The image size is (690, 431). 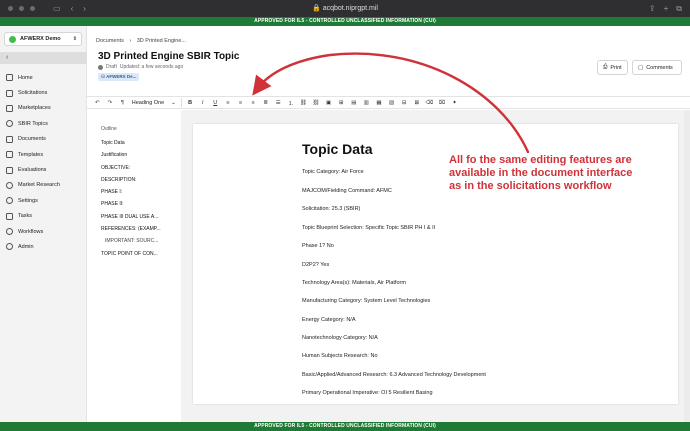 What do you see at coordinates (541, 173) in the screenshot?
I see `annotation-line: available in the document interface` at bounding box center [541, 173].